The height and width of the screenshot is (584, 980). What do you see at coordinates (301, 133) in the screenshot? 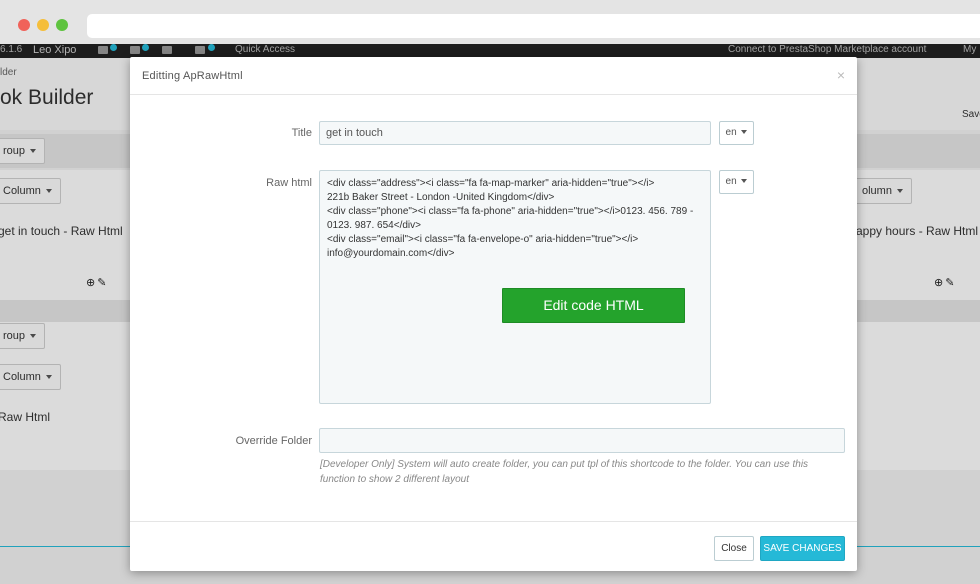
I see `title-label: Title` at bounding box center [301, 133].